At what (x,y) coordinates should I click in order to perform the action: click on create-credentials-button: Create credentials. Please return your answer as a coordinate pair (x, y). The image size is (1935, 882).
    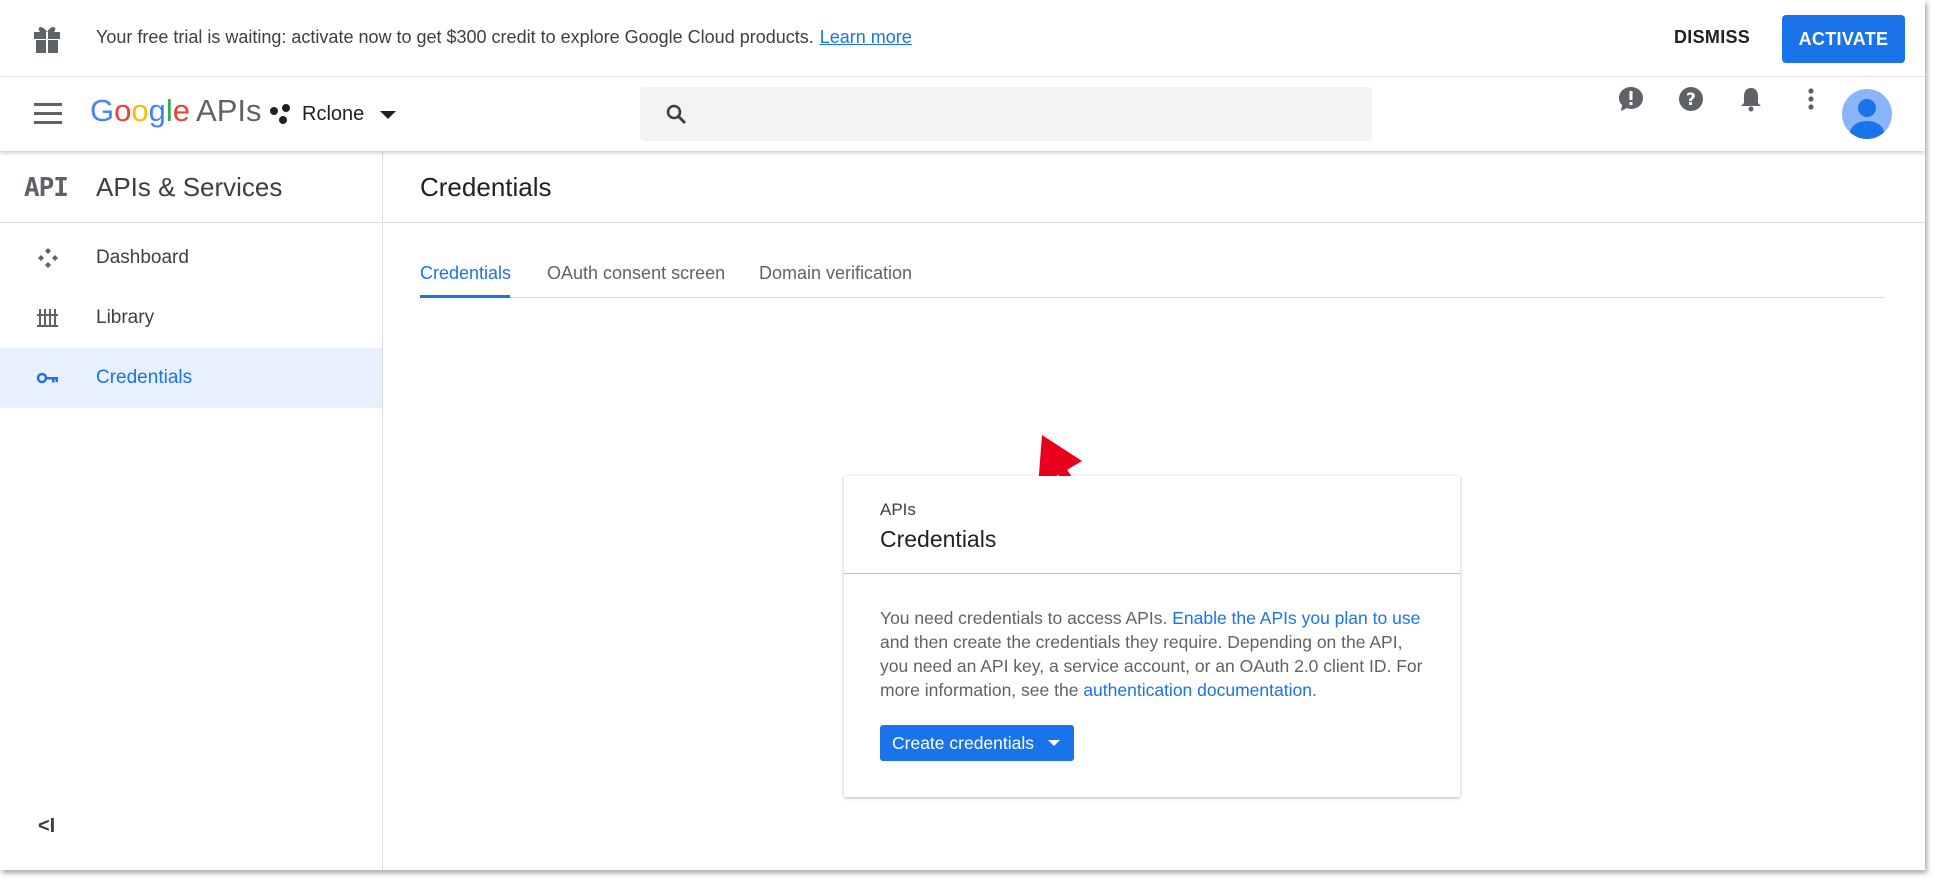
    Looking at the image, I should click on (977, 743).